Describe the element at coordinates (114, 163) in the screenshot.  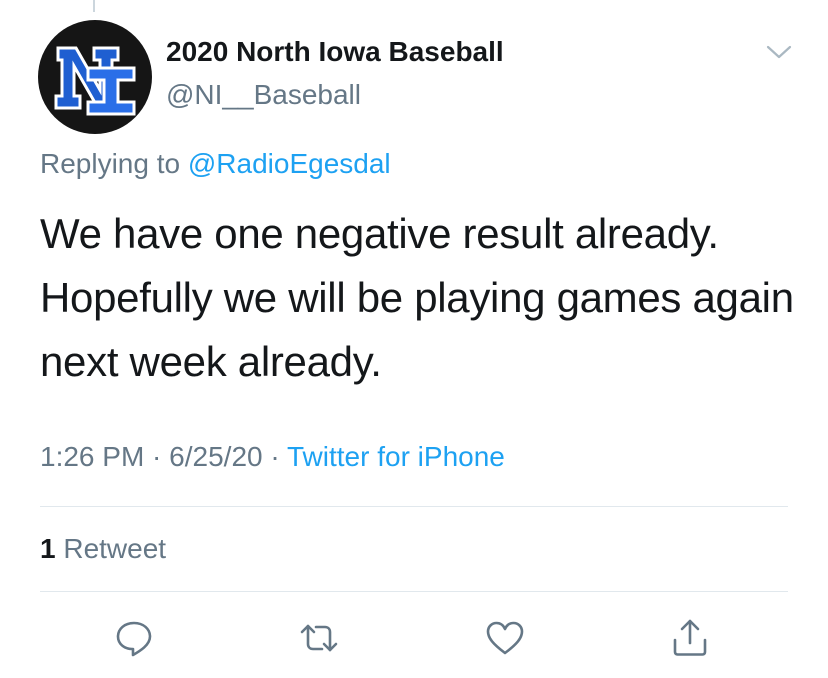
I see `replying-to-prefix: Replying to` at that location.